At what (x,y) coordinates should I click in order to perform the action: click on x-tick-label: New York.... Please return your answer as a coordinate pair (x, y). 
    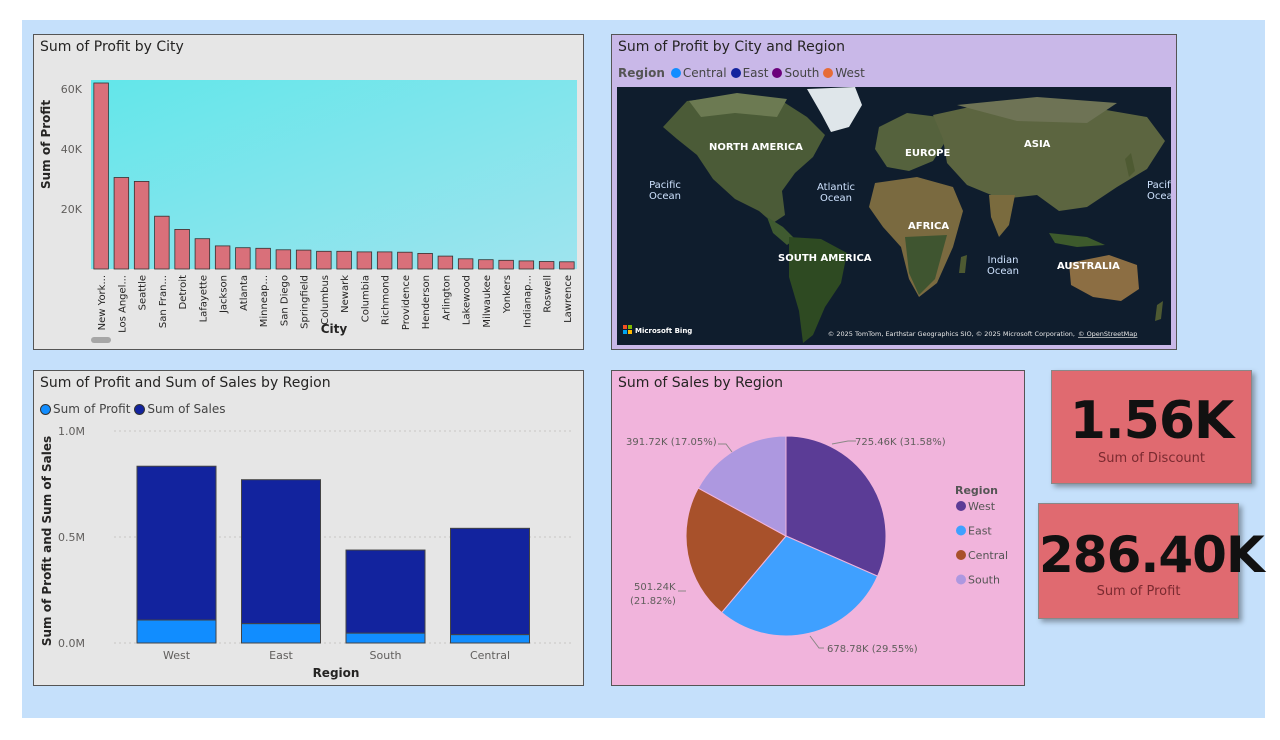
    Looking at the image, I should click on (102, 302).